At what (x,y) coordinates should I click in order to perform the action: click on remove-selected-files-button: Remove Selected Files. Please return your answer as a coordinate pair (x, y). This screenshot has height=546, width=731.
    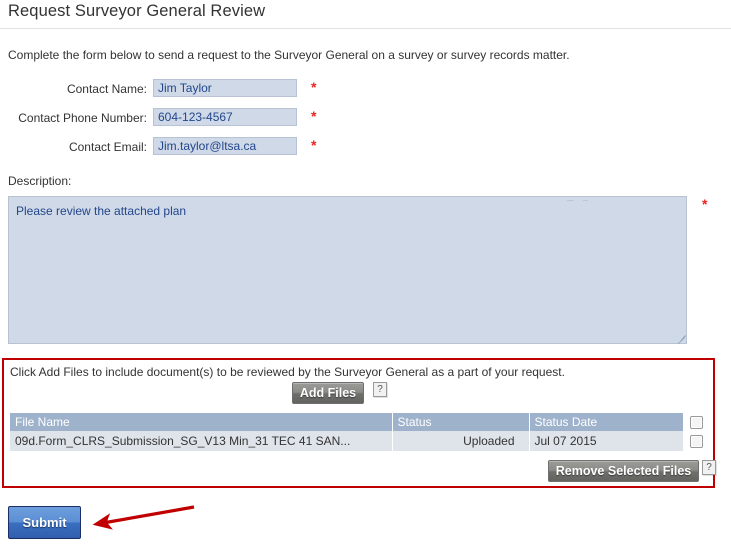
    Looking at the image, I should click on (623, 471).